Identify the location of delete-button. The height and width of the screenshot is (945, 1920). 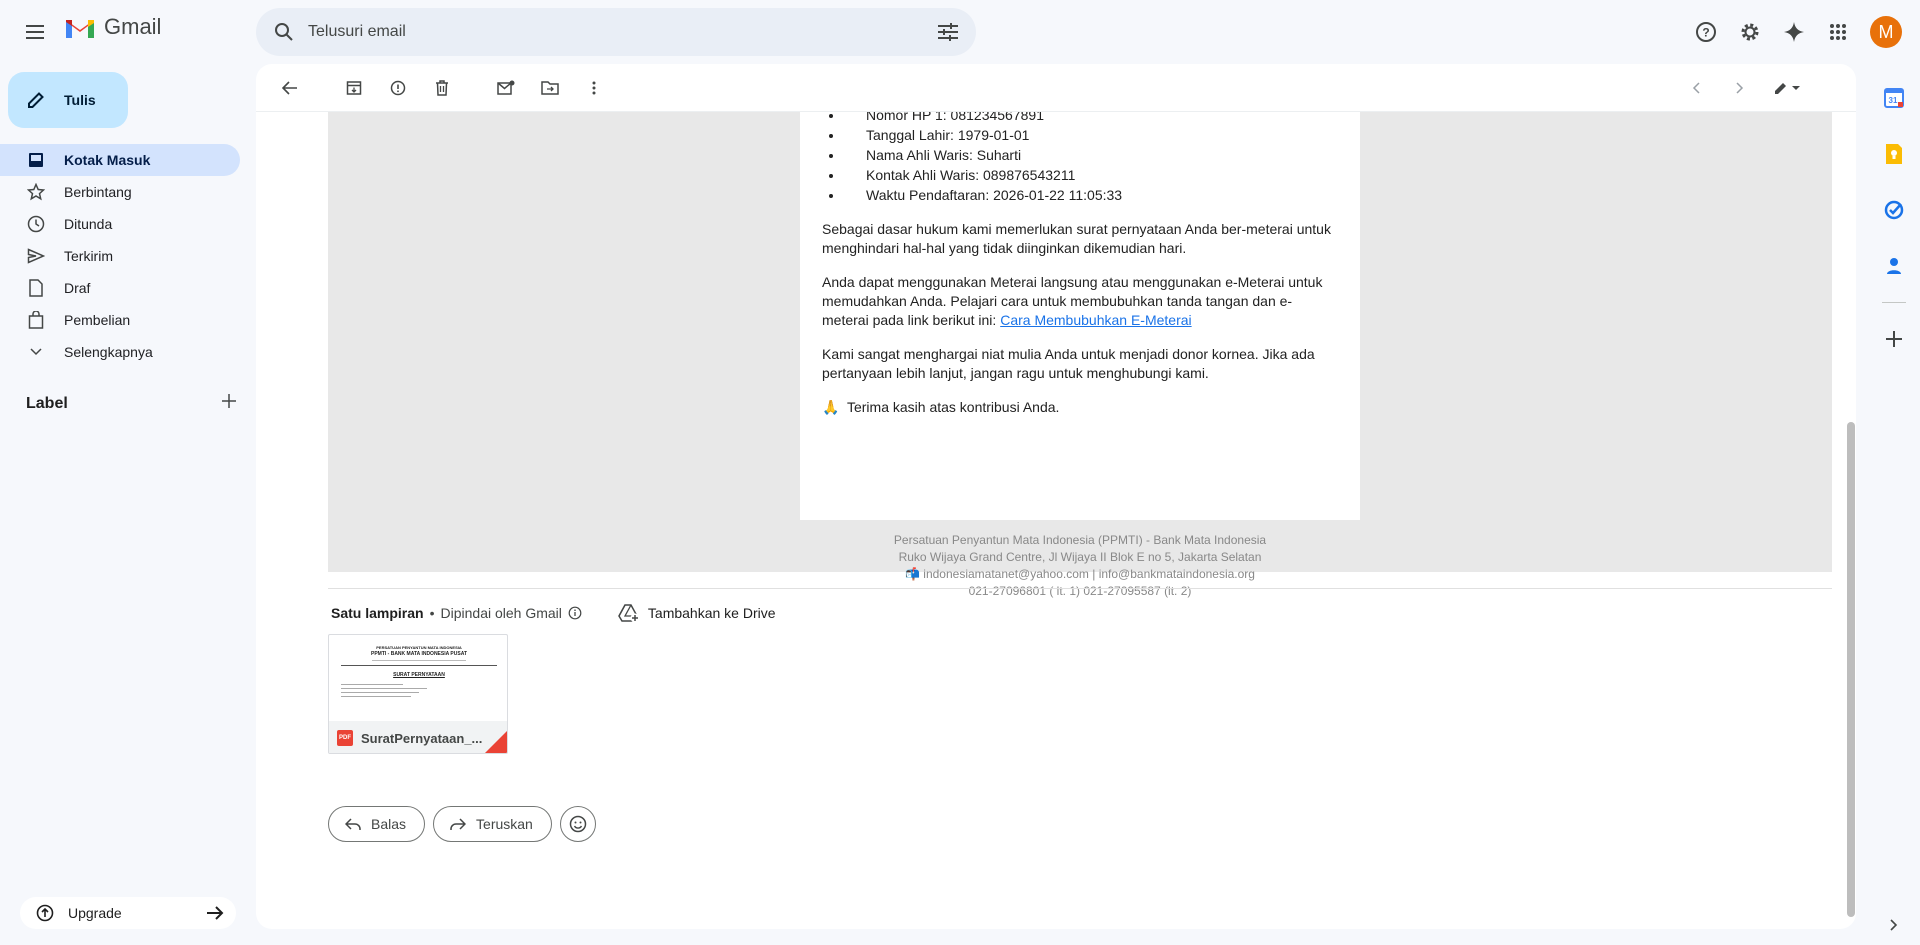
(442, 88).